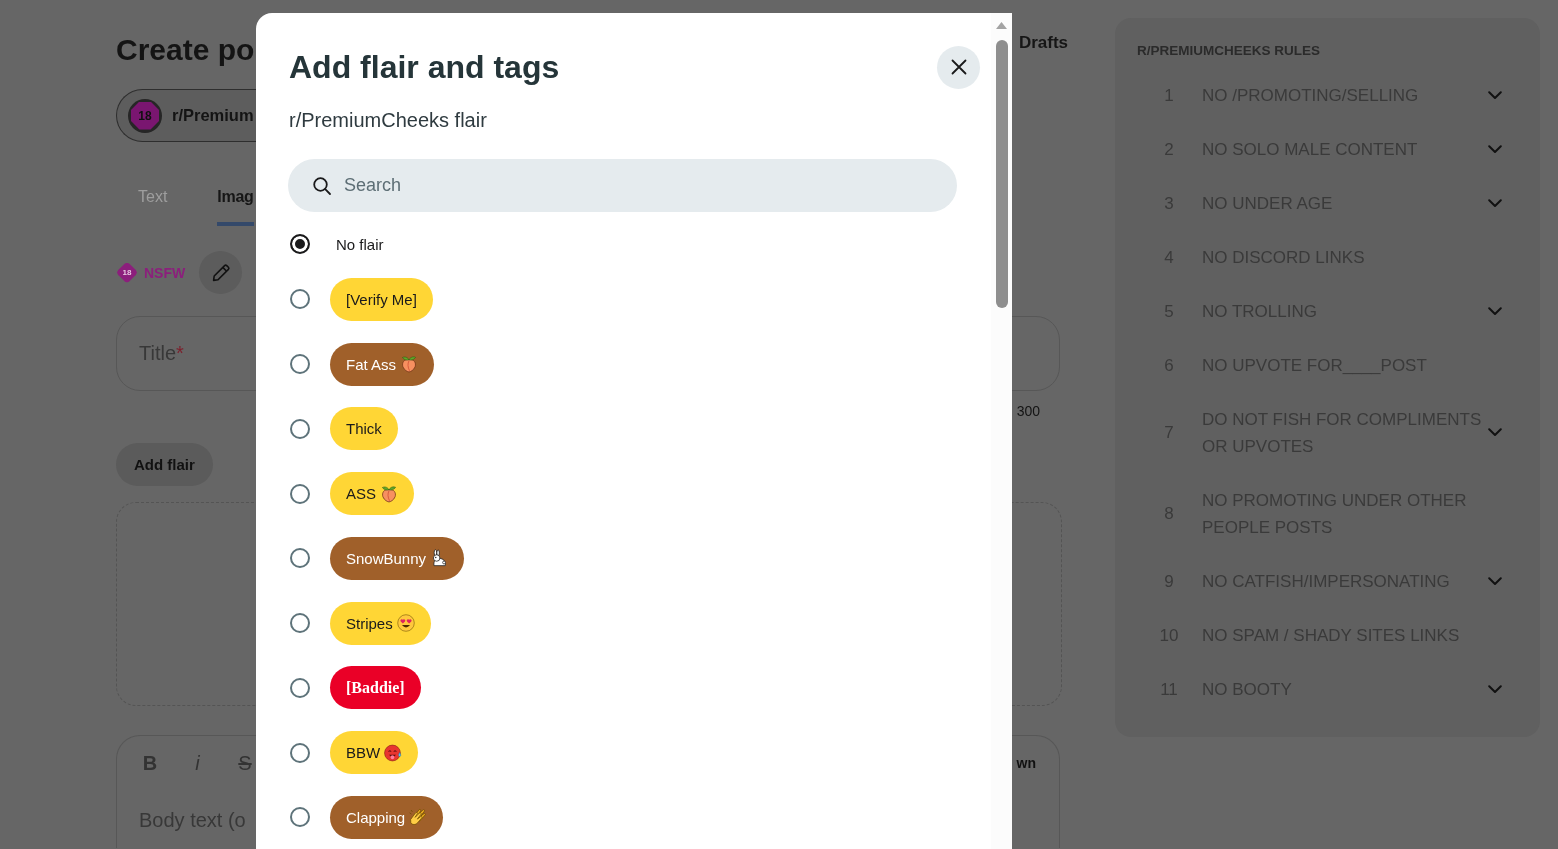 The image size is (1558, 849). I want to click on flair-tag: [Baddie], so click(375, 688).